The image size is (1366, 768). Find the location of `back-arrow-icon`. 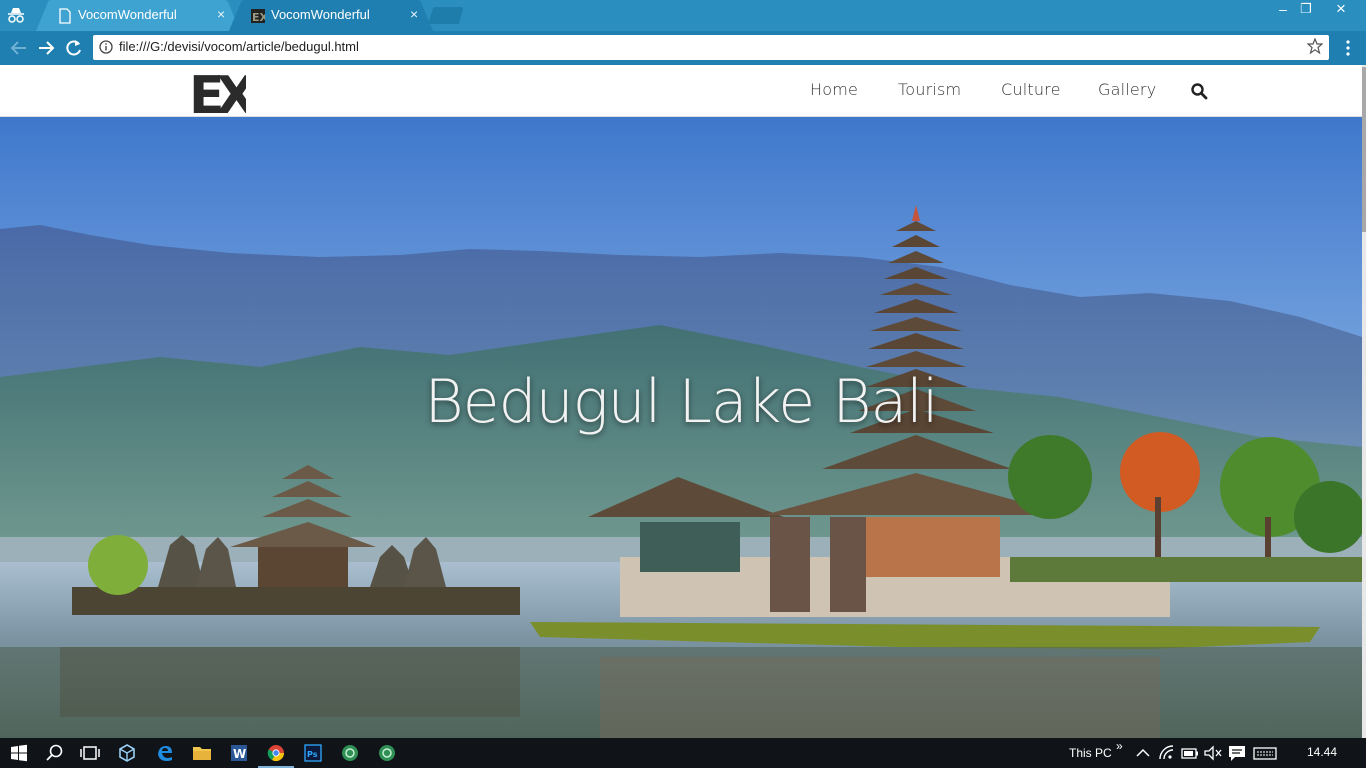

back-arrow-icon is located at coordinates (19, 48).